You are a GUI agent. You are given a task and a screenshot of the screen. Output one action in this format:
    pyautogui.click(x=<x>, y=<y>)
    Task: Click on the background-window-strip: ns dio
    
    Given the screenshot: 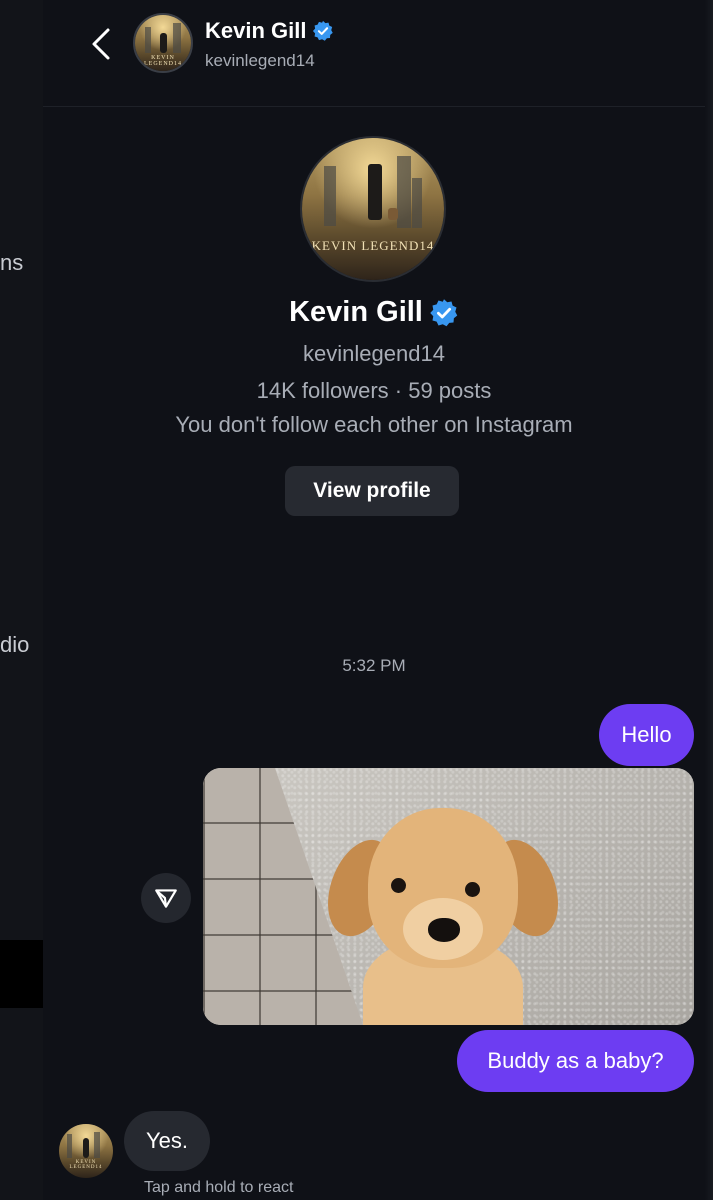 What is the action you would take?
    pyautogui.click(x=21, y=600)
    